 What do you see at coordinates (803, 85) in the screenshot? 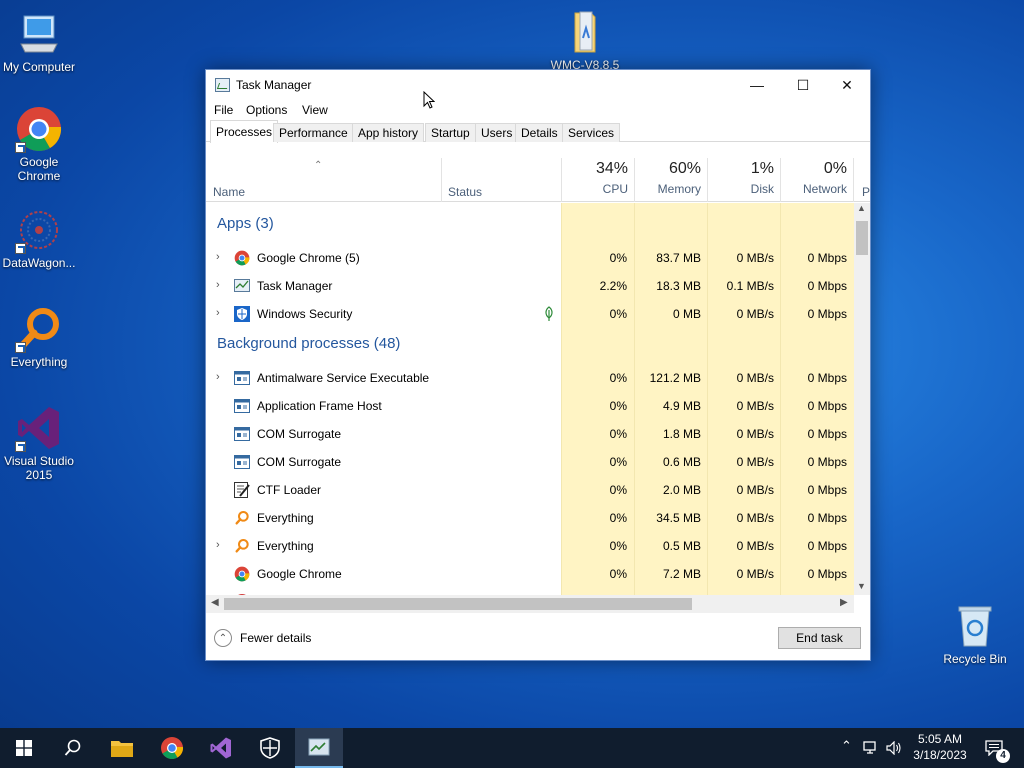
I see `maximize-button: ☐` at bounding box center [803, 85].